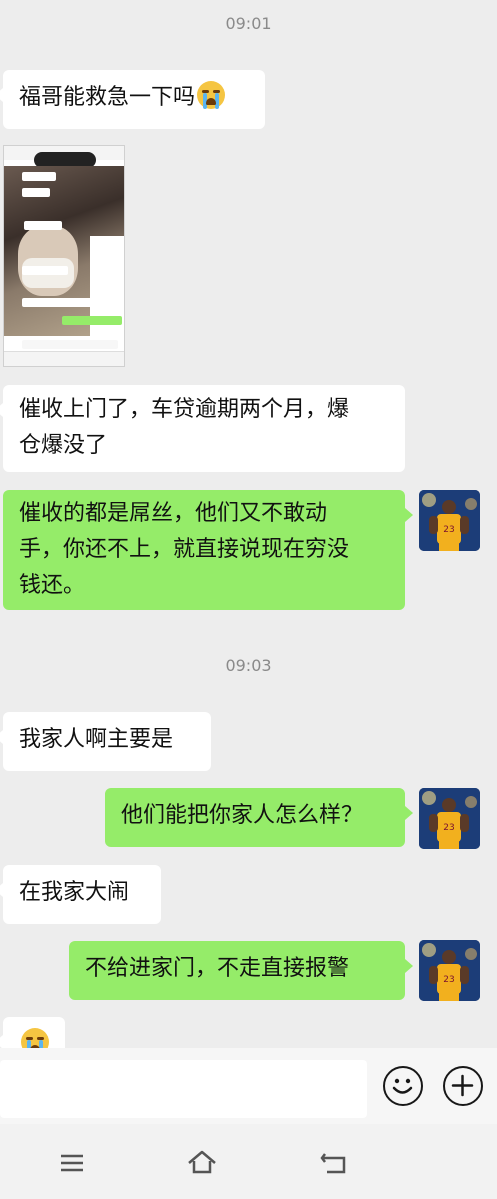  What do you see at coordinates (52, 585) in the screenshot?
I see `message-text: 钱还。` at bounding box center [52, 585].